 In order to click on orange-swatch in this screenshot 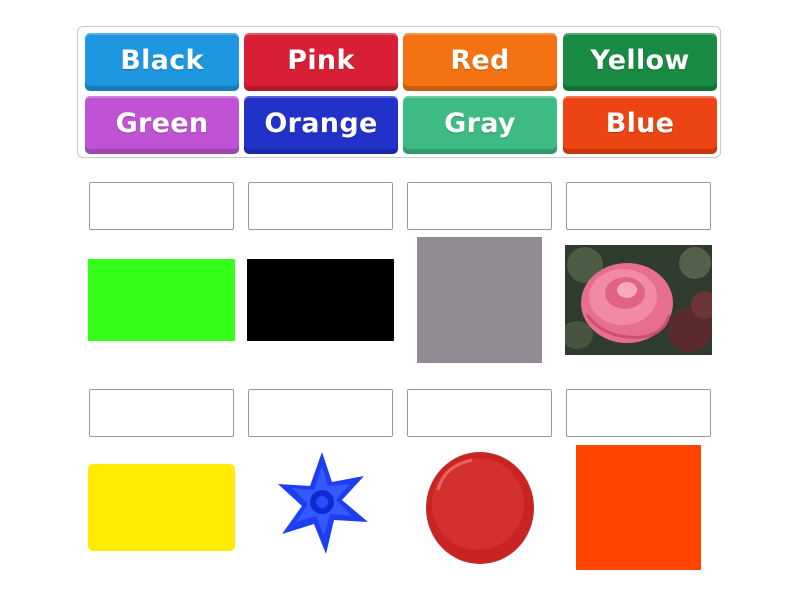, I will do `click(638, 507)`.